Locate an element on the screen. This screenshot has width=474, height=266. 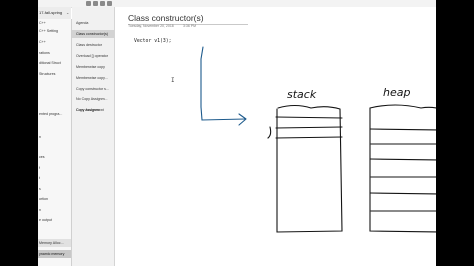
section-item: s is located at coordinates (54, 189).